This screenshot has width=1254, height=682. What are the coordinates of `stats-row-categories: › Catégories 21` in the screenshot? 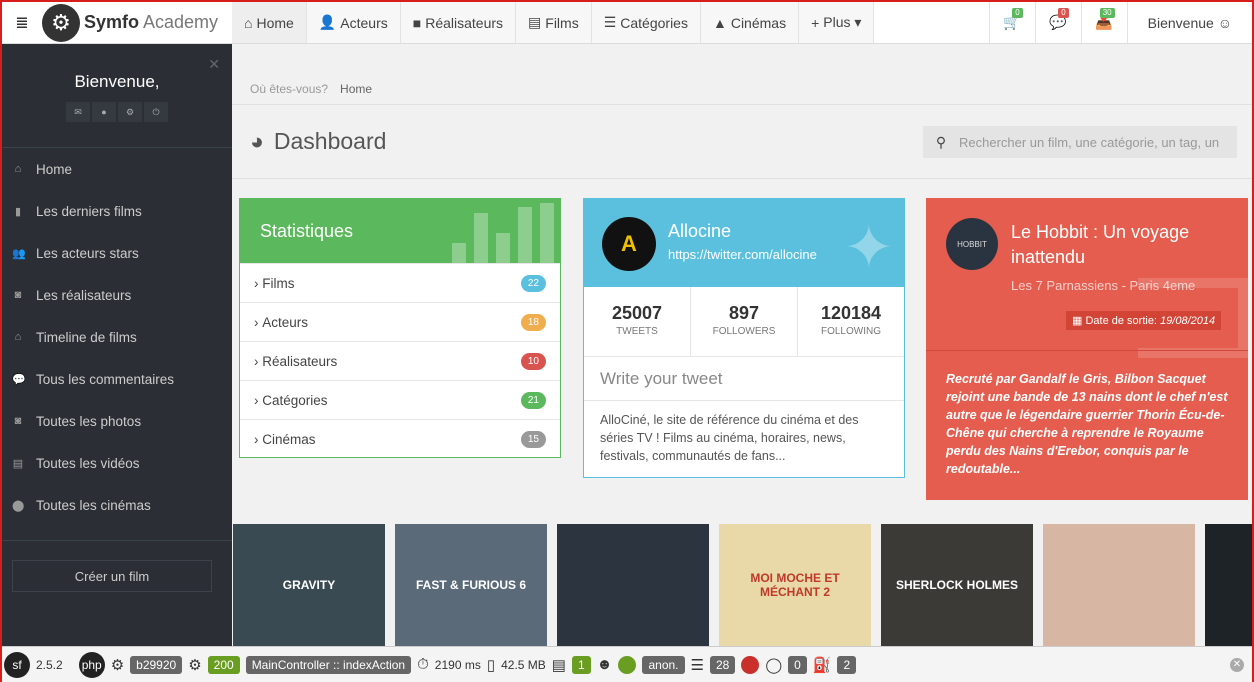 It's located at (400, 399).